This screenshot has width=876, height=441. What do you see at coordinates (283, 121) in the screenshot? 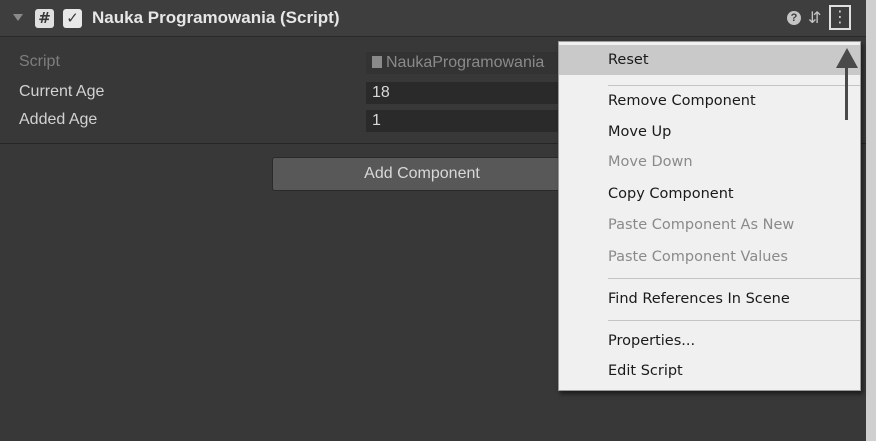
I see `field-added-age: Added Age 1` at bounding box center [283, 121].